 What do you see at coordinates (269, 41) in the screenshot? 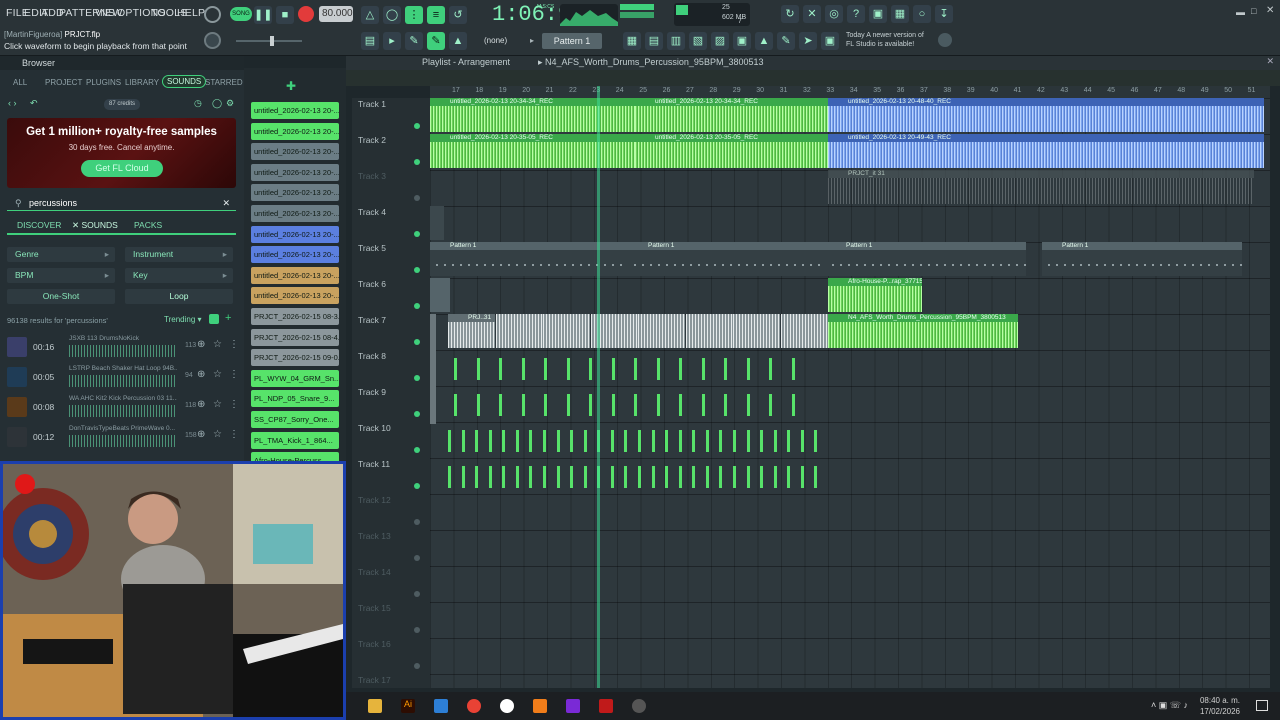
I see `master-pitch-slider` at bounding box center [269, 41].